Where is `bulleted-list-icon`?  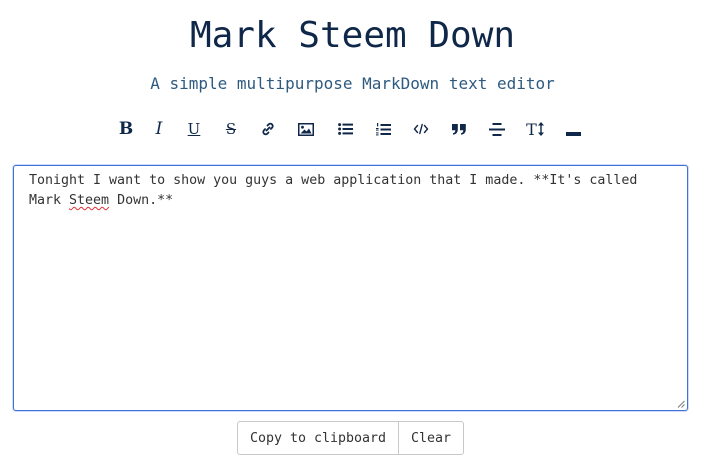 bulleted-list-icon is located at coordinates (345, 129).